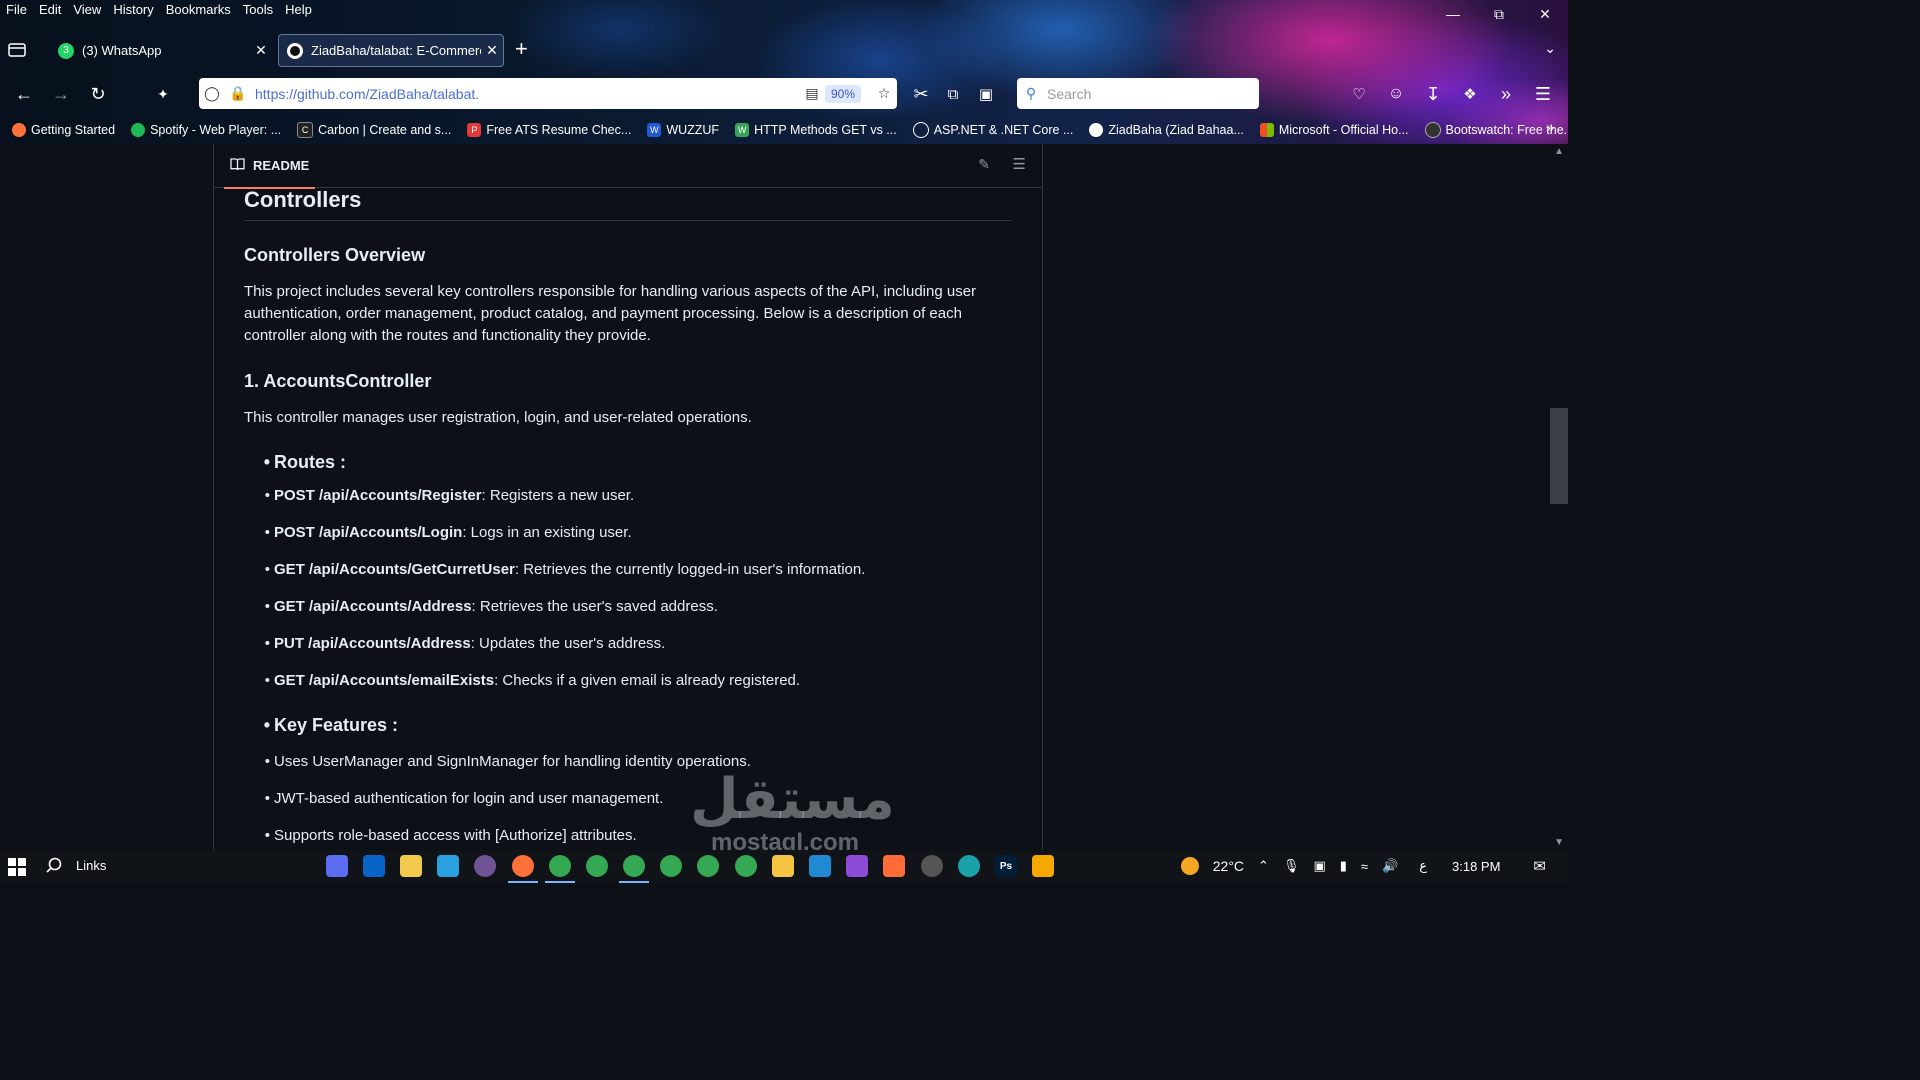  Describe the element at coordinates (212, 93) in the screenshot. I see `shield-icon: ◯` at that location.